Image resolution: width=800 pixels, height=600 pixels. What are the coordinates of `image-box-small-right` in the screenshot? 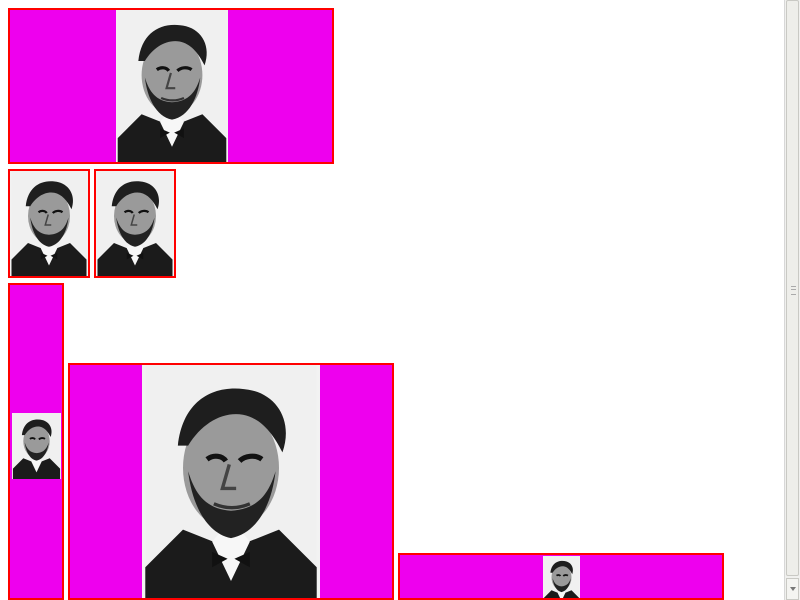 It's located at (135, 223).